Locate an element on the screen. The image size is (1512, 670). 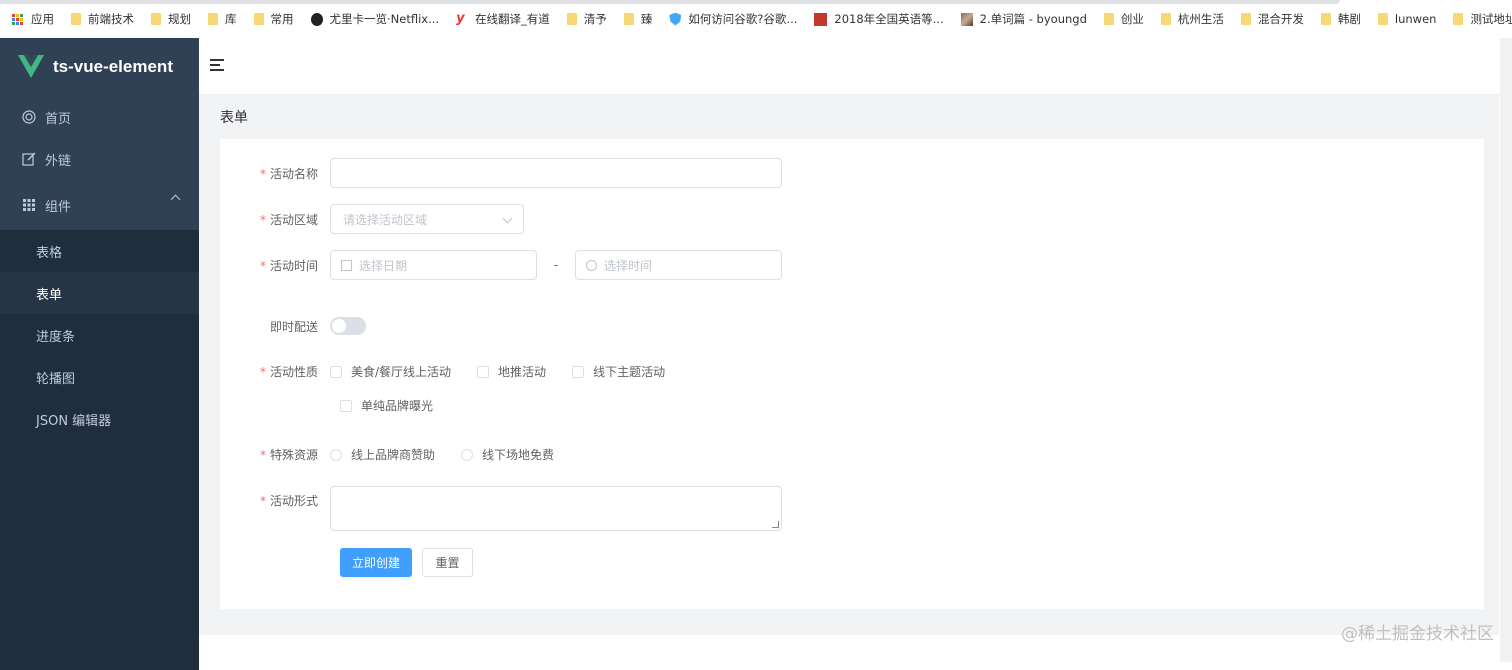
form-row-delivery: 即时配送 is located at coordinates (293, 326).